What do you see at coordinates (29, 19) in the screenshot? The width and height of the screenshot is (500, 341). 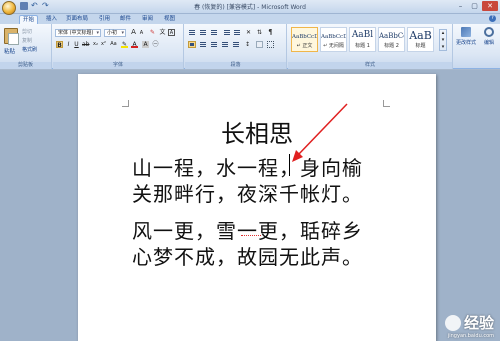 I see `tab-home: 开始` at bounding box center [29, 19].